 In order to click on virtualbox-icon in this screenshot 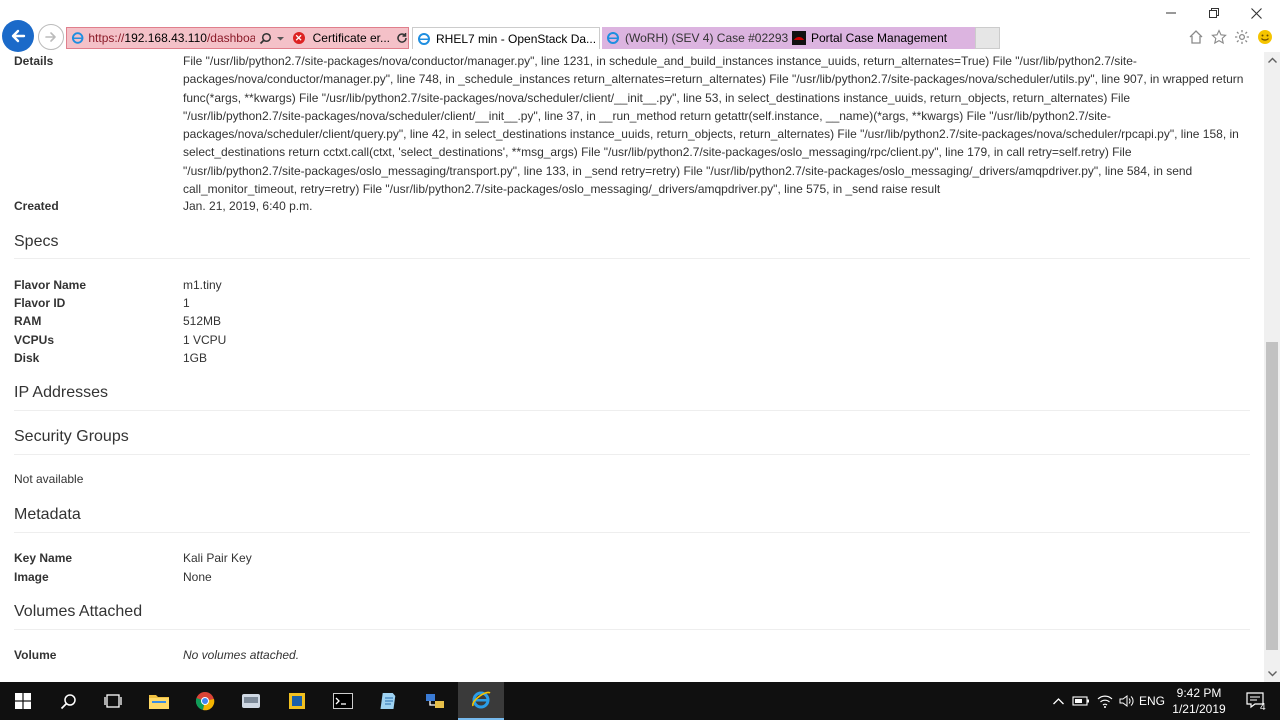, I will do `click(297, 701)`.